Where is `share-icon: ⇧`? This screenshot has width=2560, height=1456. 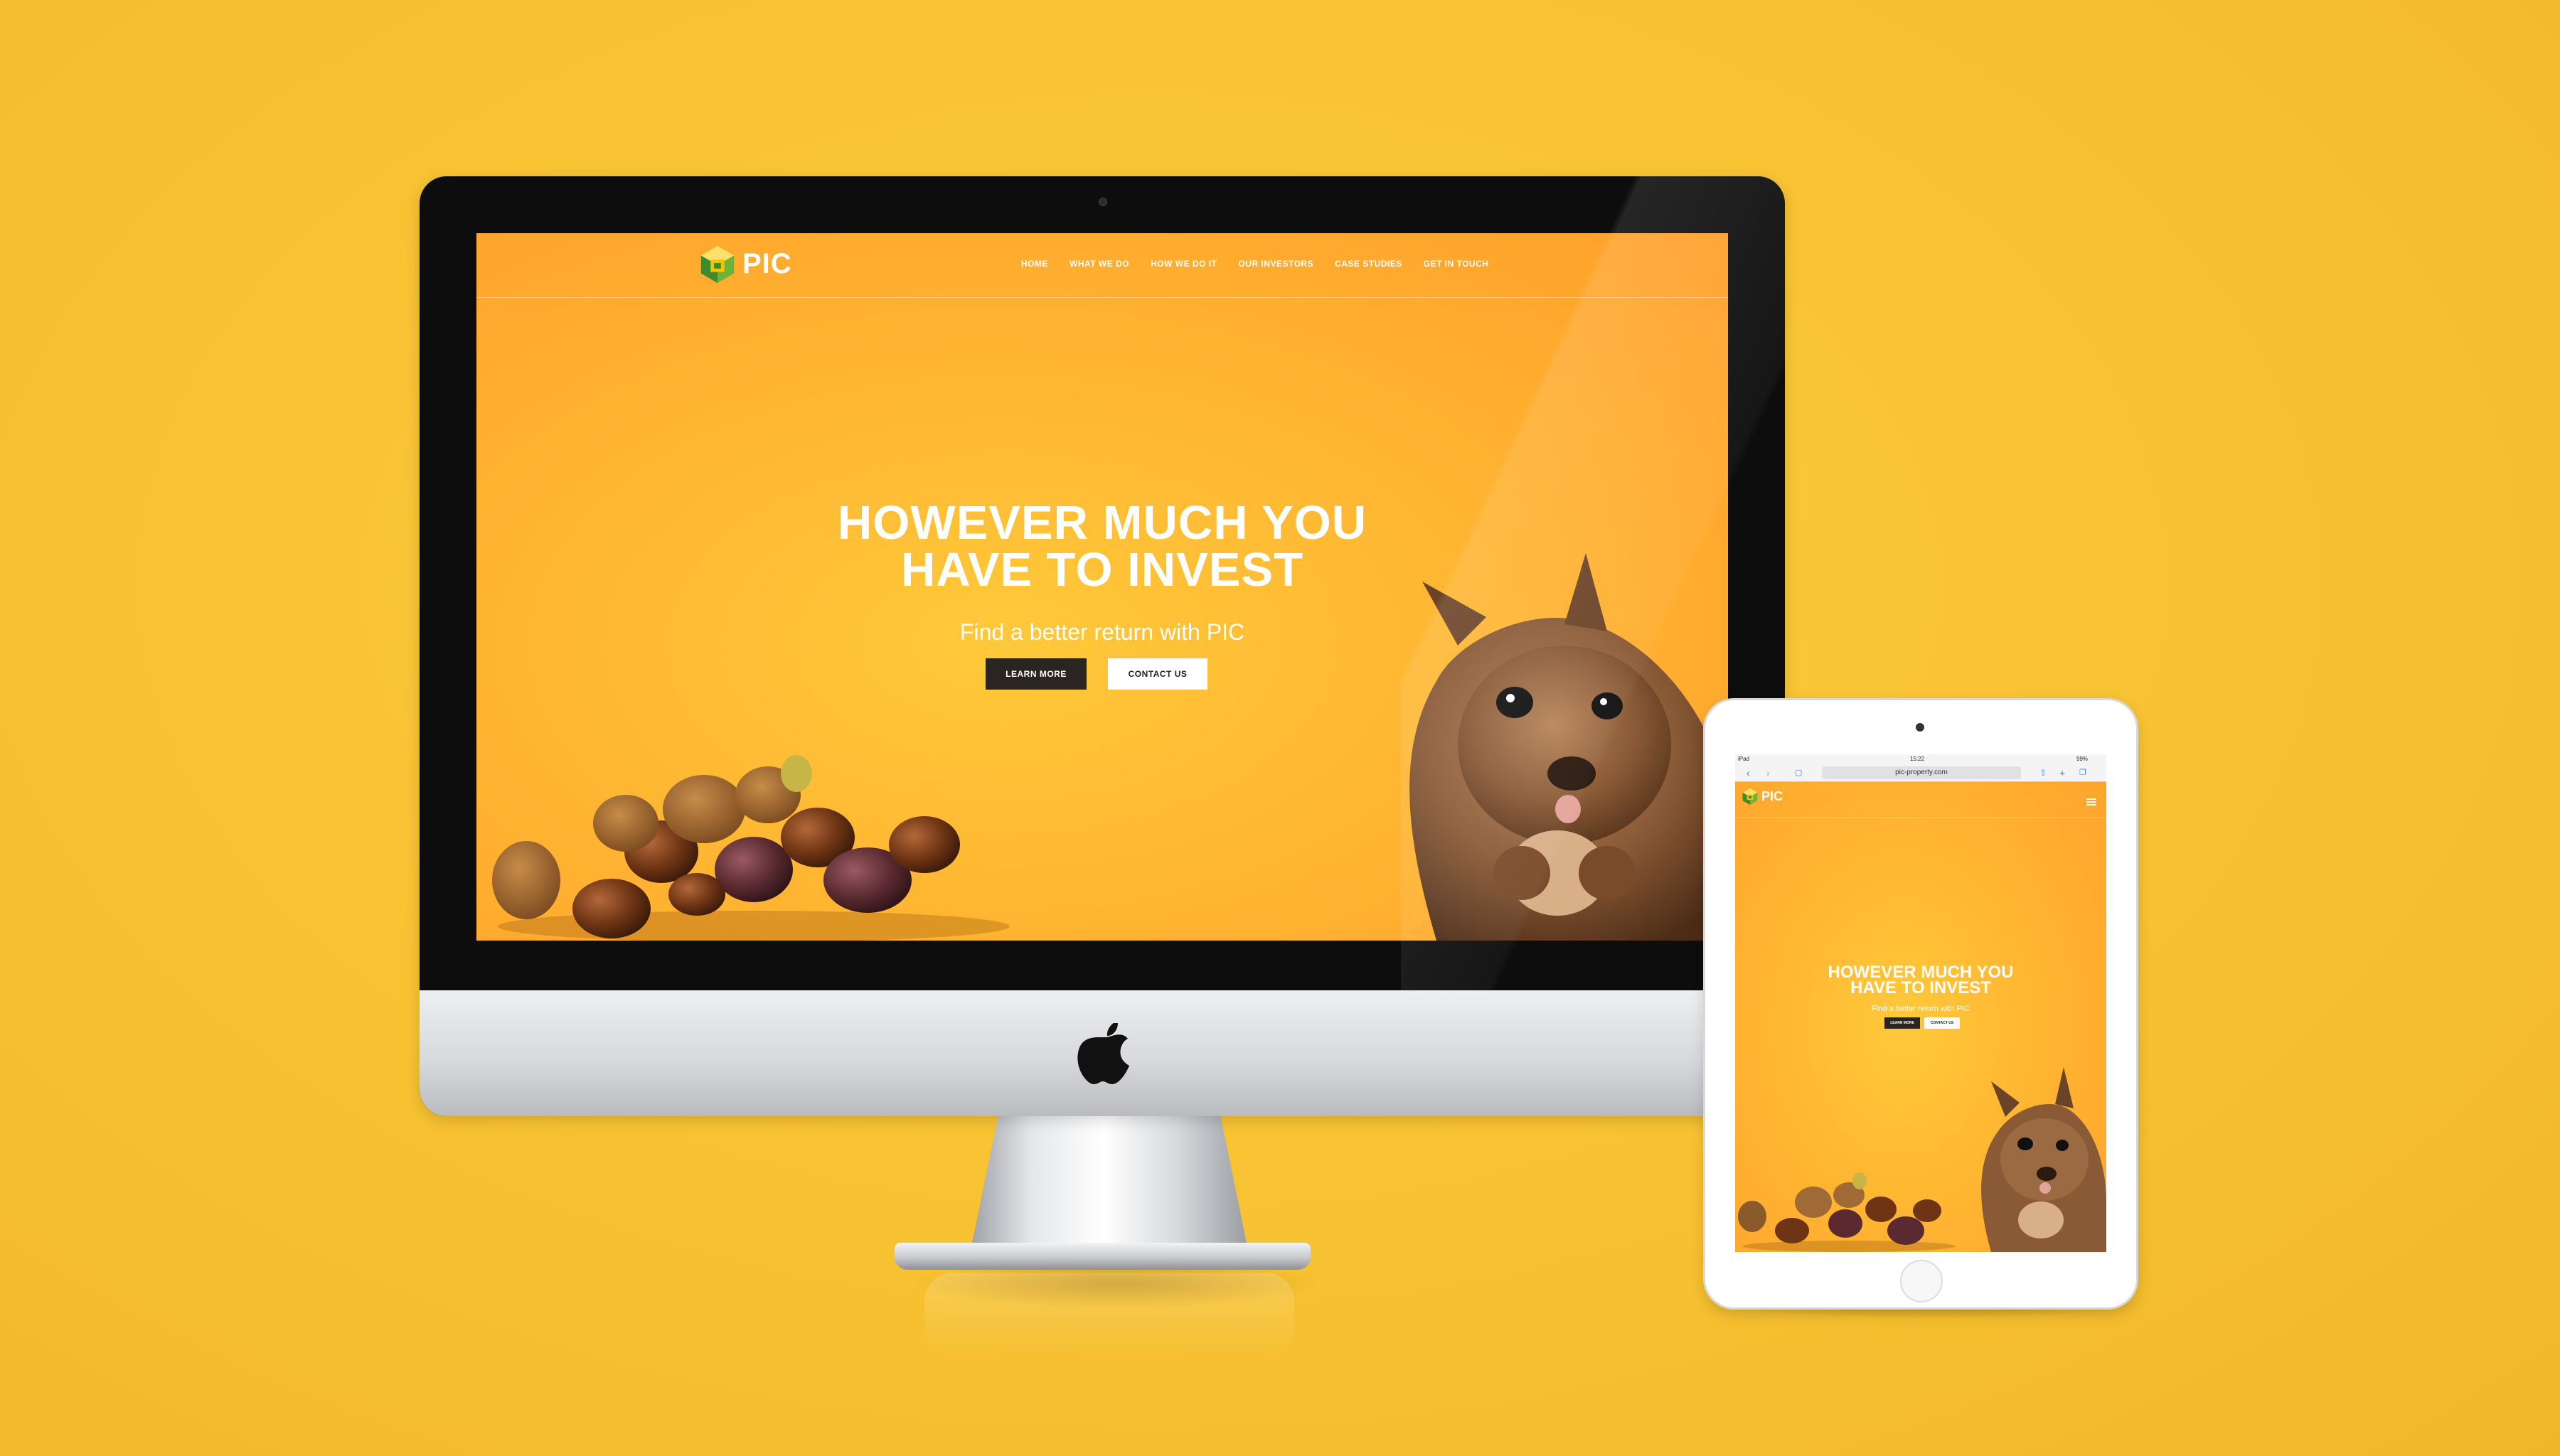
share-icon: ⇧ is located at coordinates (2043, 772).